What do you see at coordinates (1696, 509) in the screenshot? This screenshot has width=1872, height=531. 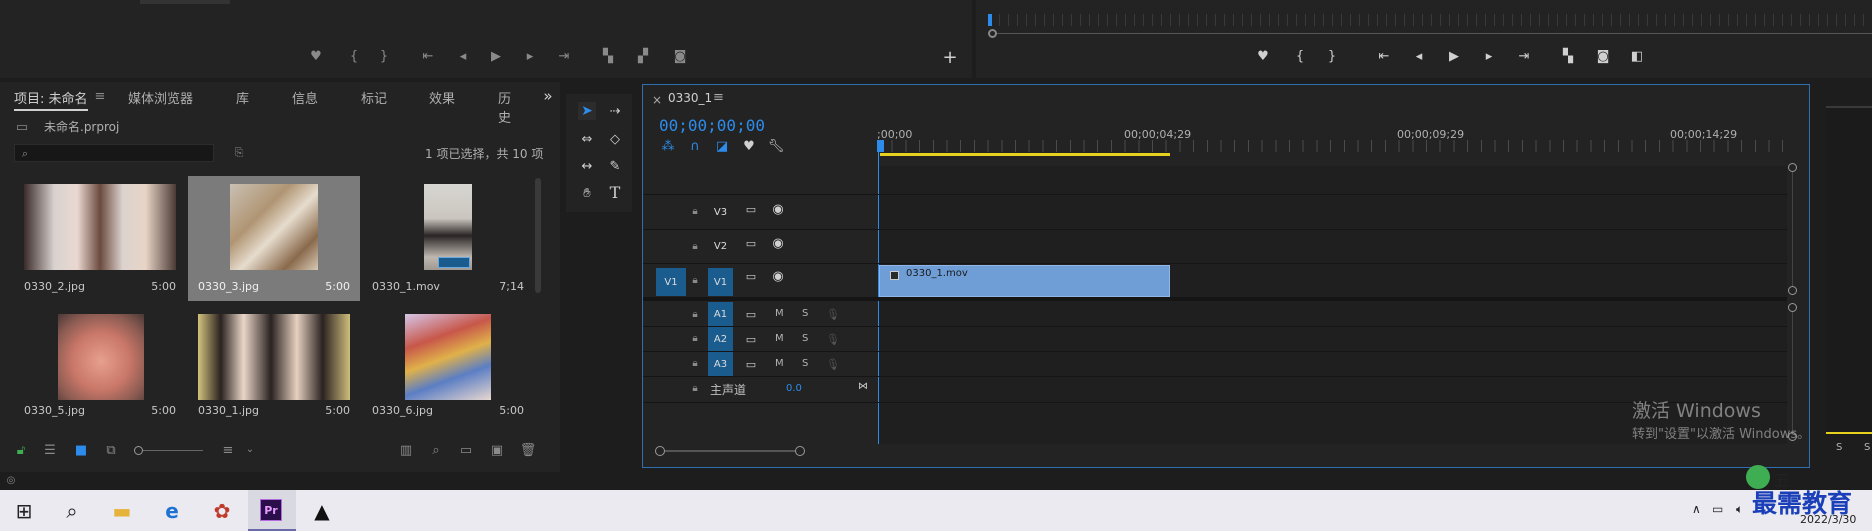 I see `tray-chevron-up-icon: ∧` at bounding box center [1696, 509].